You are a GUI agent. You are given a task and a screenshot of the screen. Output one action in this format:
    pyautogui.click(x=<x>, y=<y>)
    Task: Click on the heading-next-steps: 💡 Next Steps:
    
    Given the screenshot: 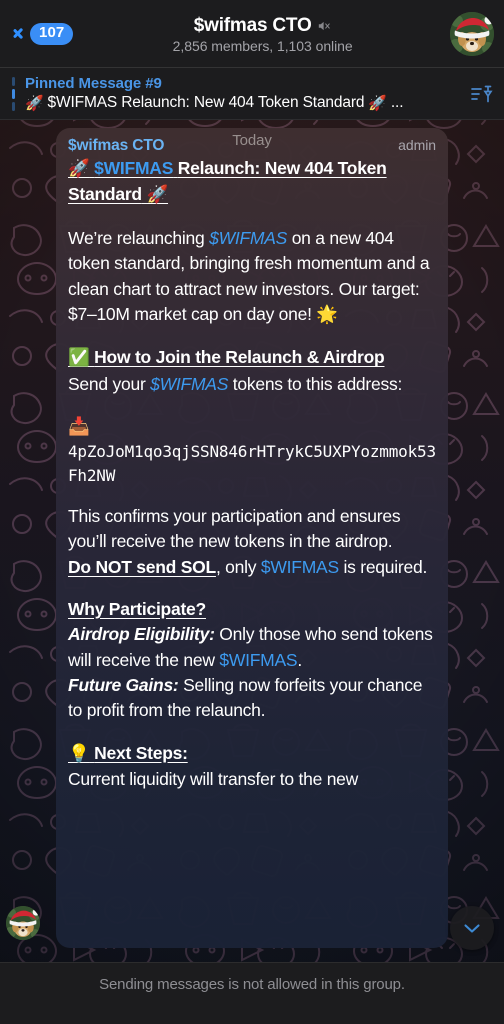 What is the action you would take?
    pyautogui.click(x=252, y=754)
    